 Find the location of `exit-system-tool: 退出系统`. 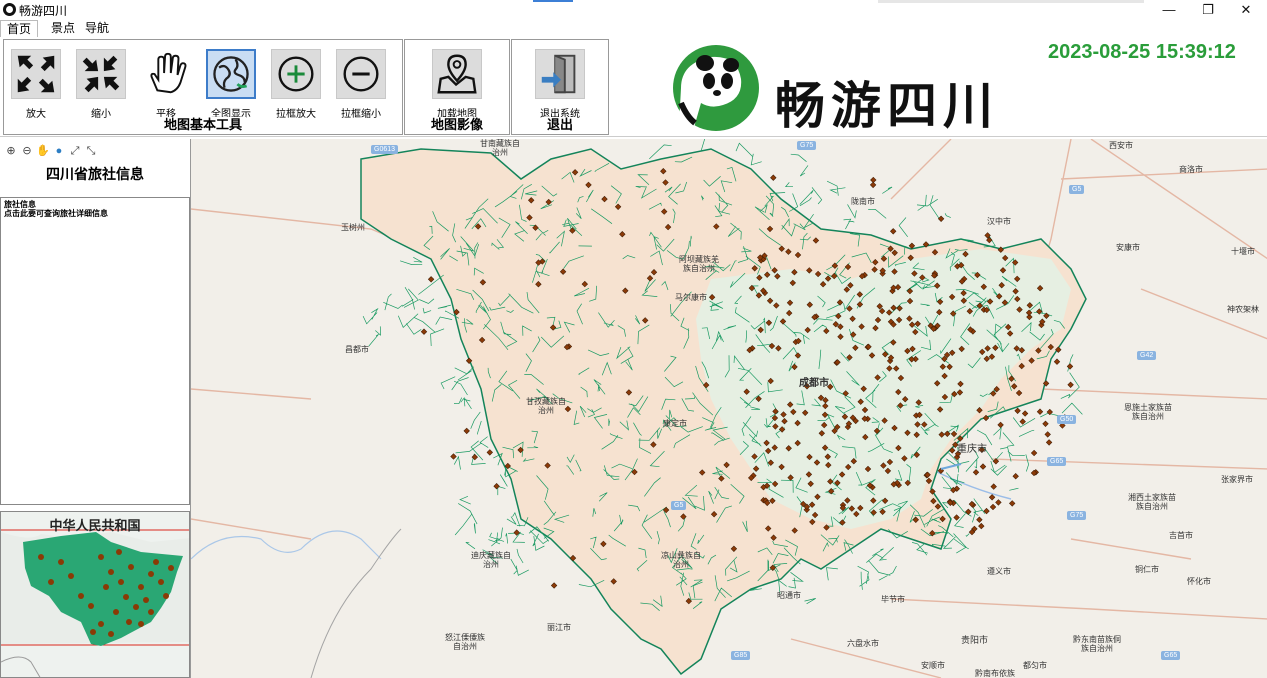

exit-system-tool: 退出系统 is located at coordinates (560, 84).